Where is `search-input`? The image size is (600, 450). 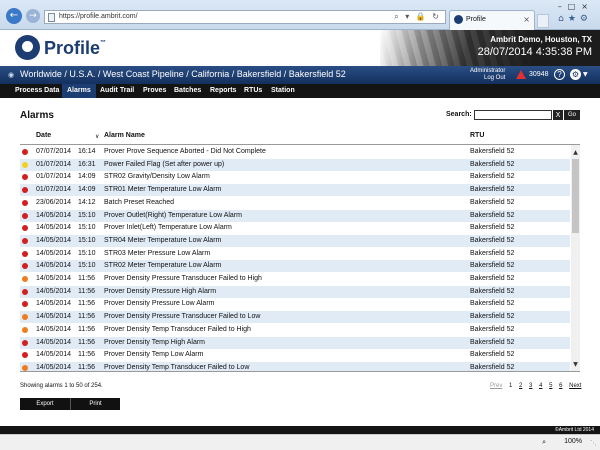
search-input is located at coordinates (513, 115).